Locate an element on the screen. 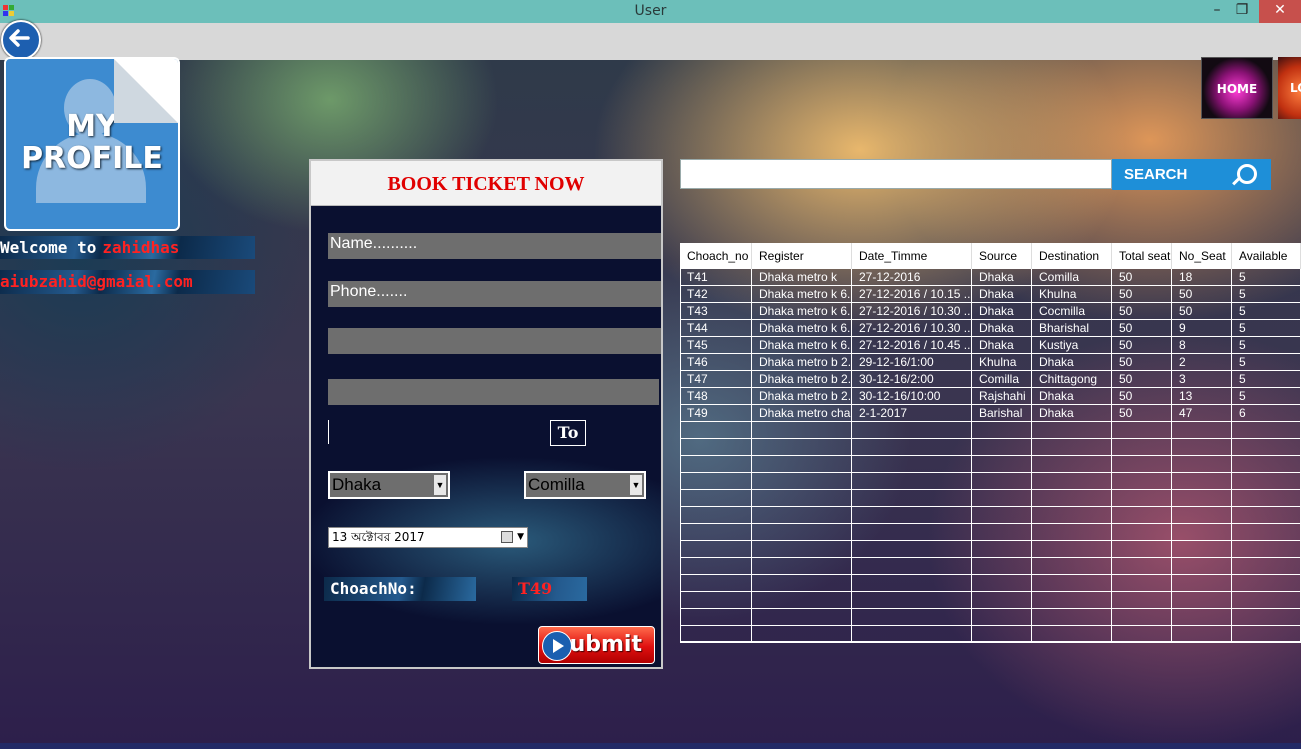 This screenshot has width=1301, height=749. column-header: No_Seat is located at coordinates (1202, 256).